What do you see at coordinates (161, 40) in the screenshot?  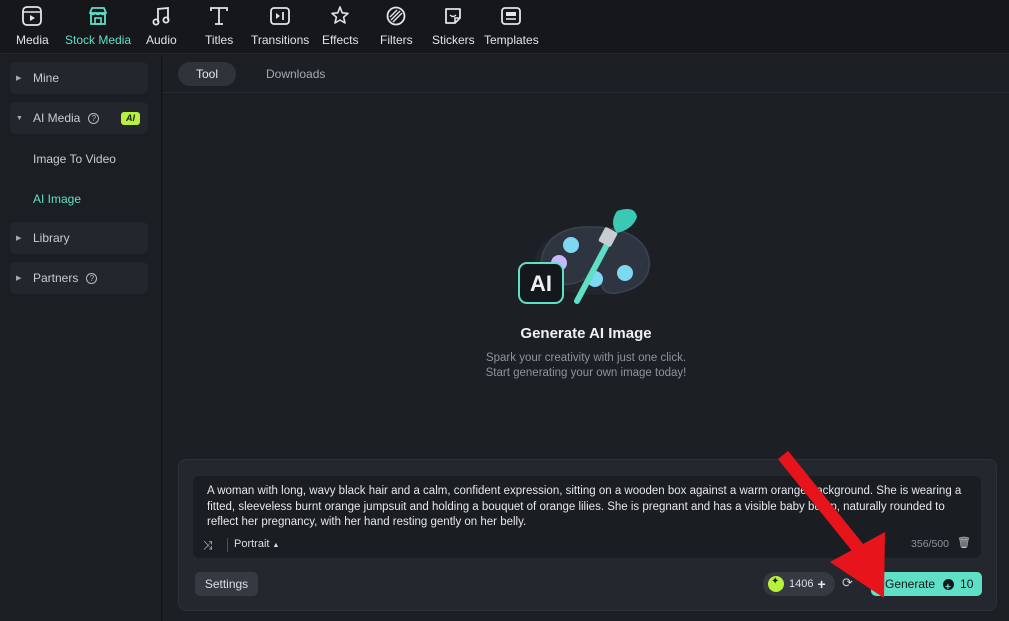 I see `toolbar-audio-label: Audio` at bounding box center [161, 40].